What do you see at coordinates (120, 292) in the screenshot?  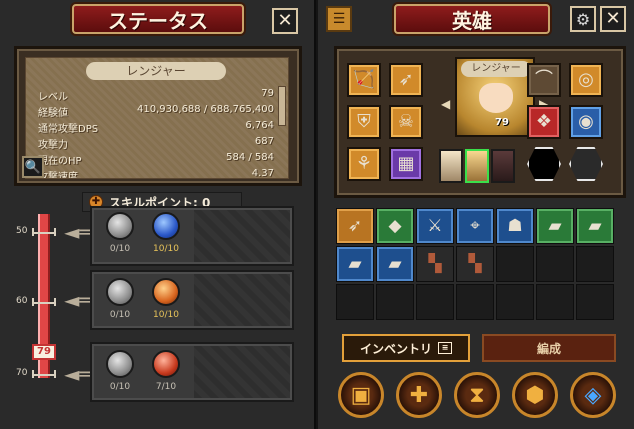 I see `spiral-skill-icon` at bounding box center [120, 292].